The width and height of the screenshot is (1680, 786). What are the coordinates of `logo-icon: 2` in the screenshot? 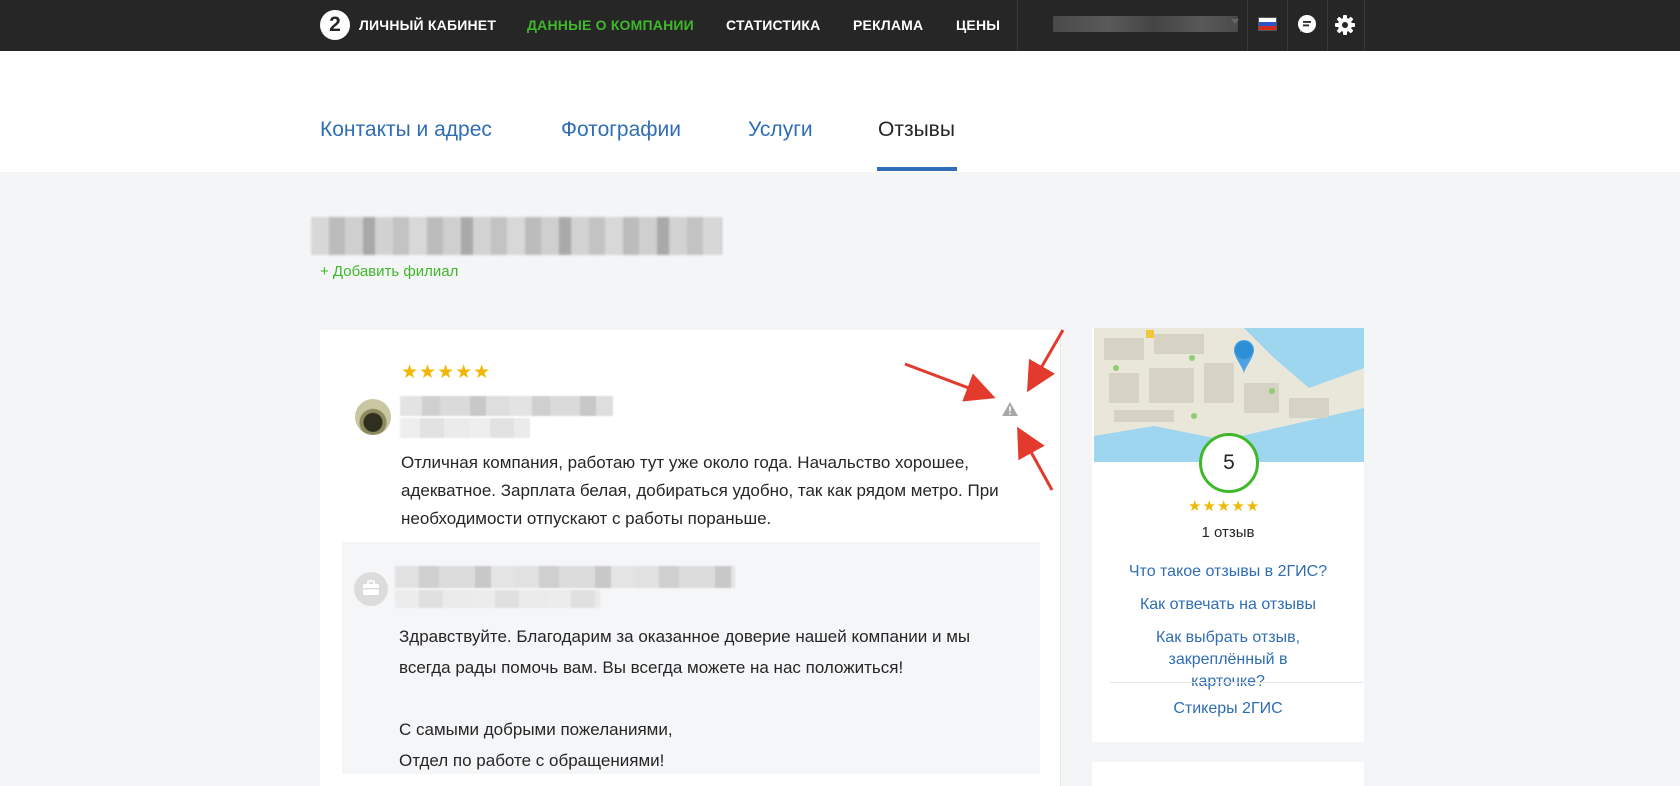 It's located at (335, 25).